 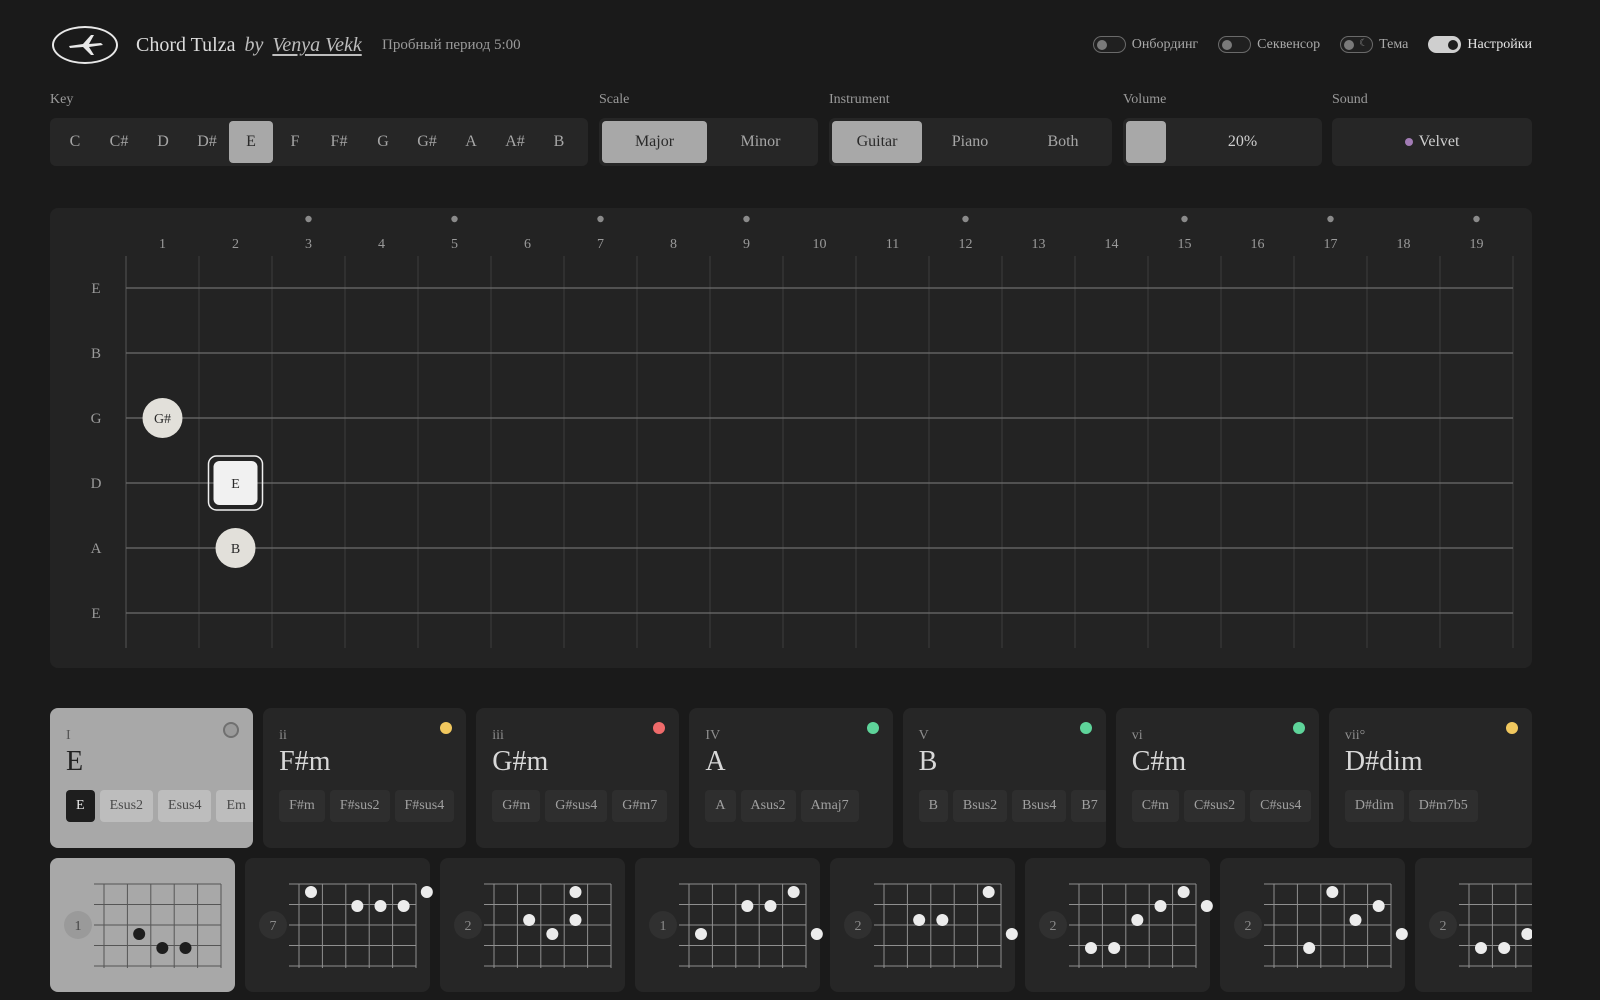 I want to click on airplane-logo-icon, so click(x=85, y=45).